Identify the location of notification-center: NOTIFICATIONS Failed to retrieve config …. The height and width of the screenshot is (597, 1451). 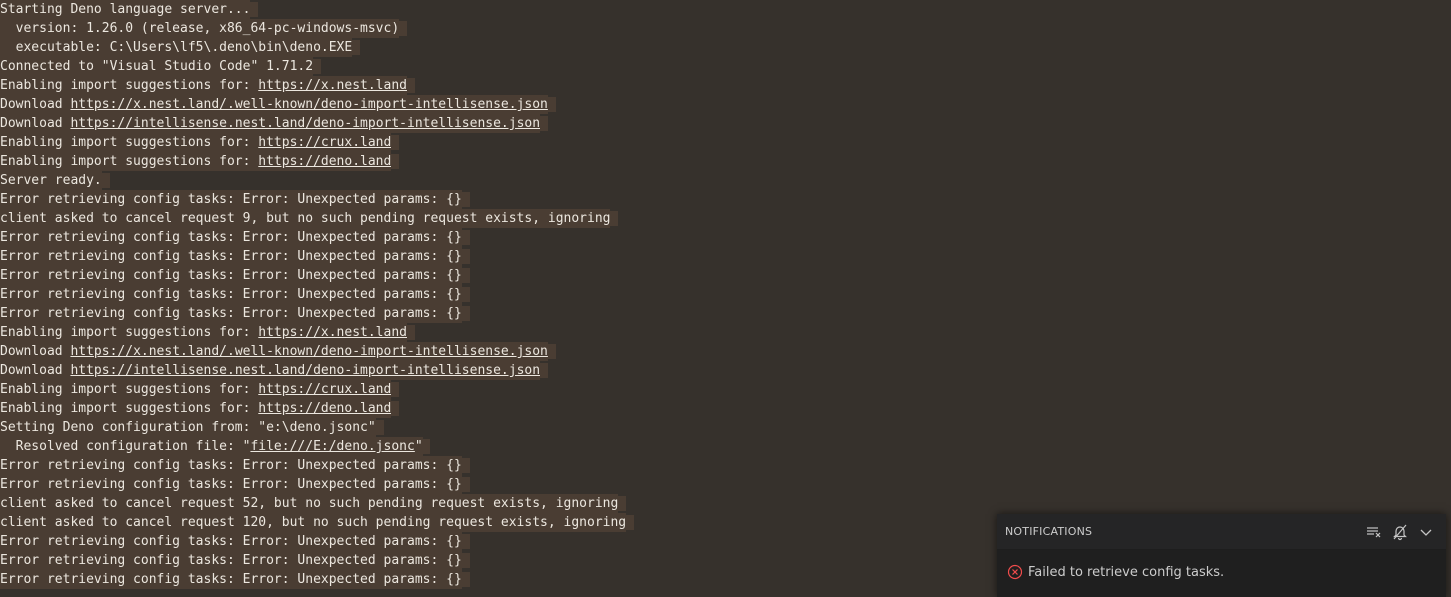
(1221, 555).